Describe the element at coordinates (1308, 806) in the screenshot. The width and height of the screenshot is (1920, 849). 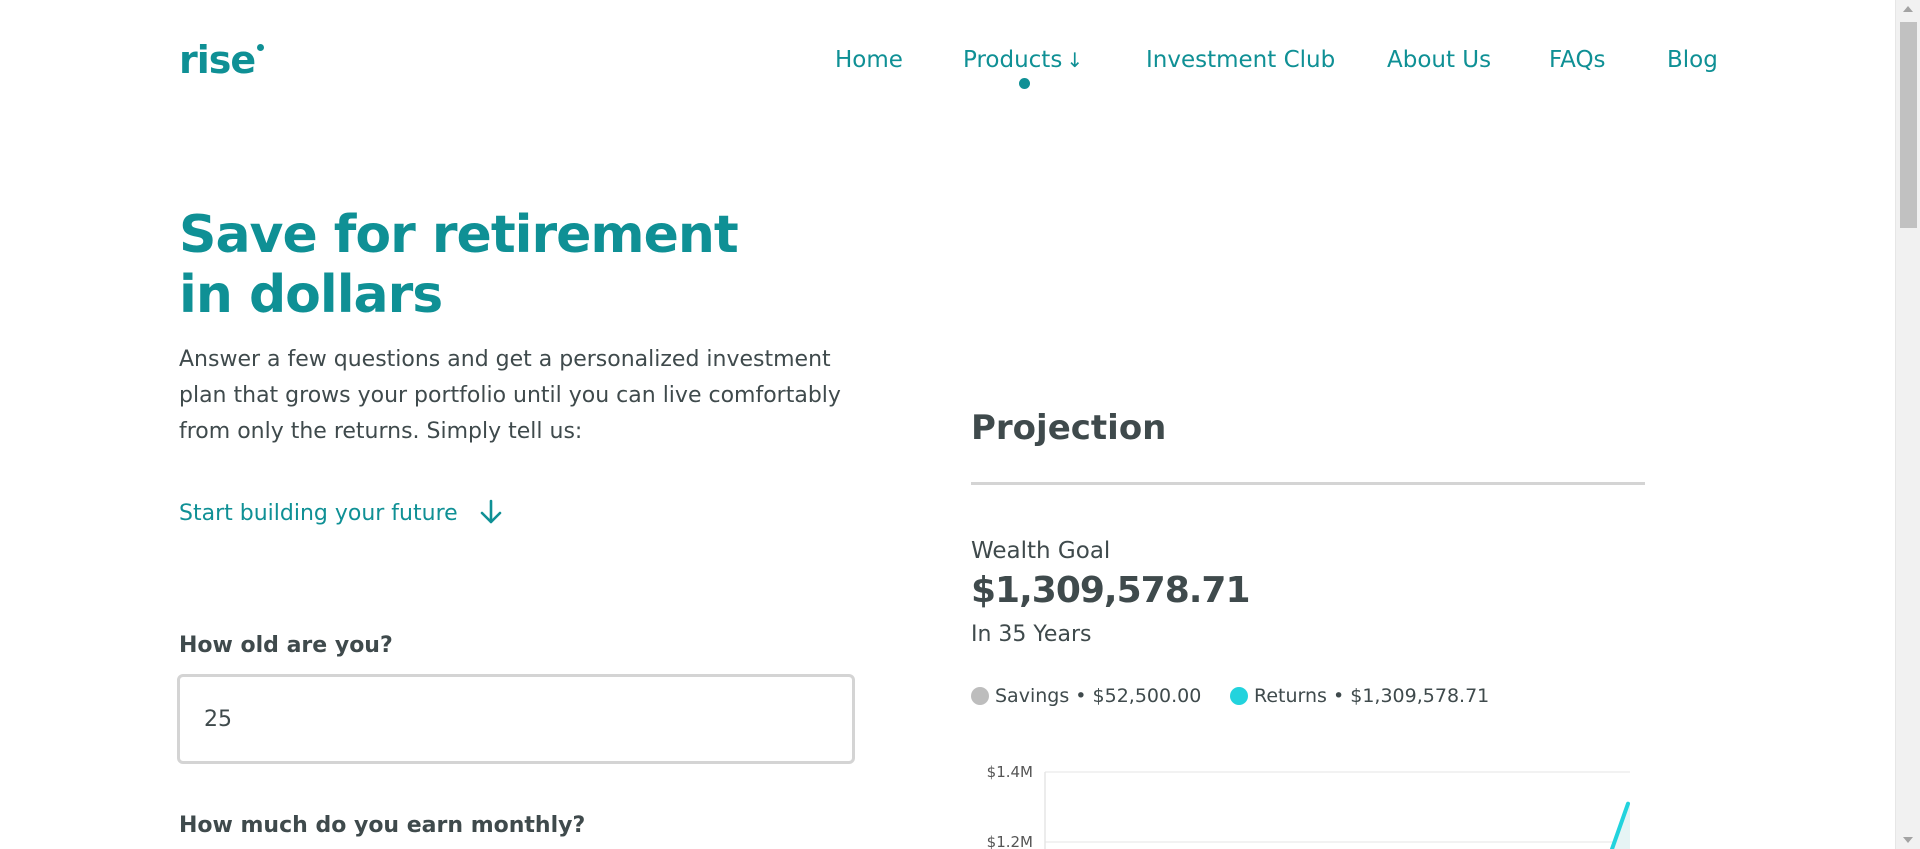
I see `projection-chart-svg: $1.4M $1.2M` at that location.